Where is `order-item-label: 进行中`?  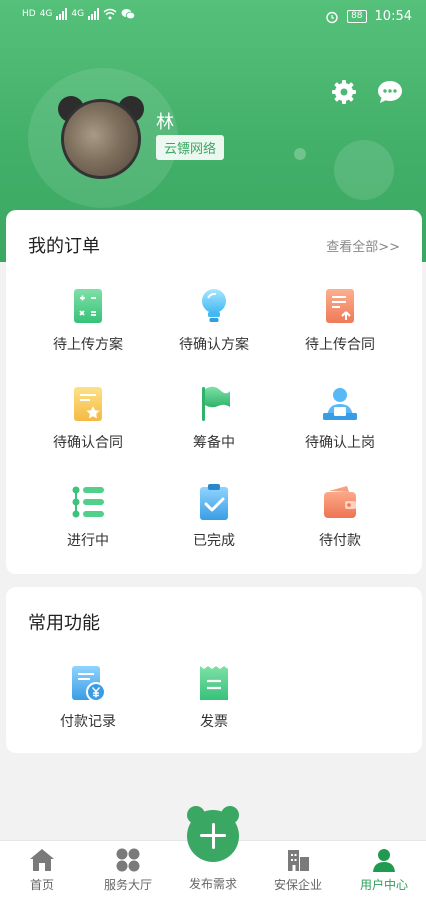
order-item-label: 进行中 is located at coordinates (88, 541).